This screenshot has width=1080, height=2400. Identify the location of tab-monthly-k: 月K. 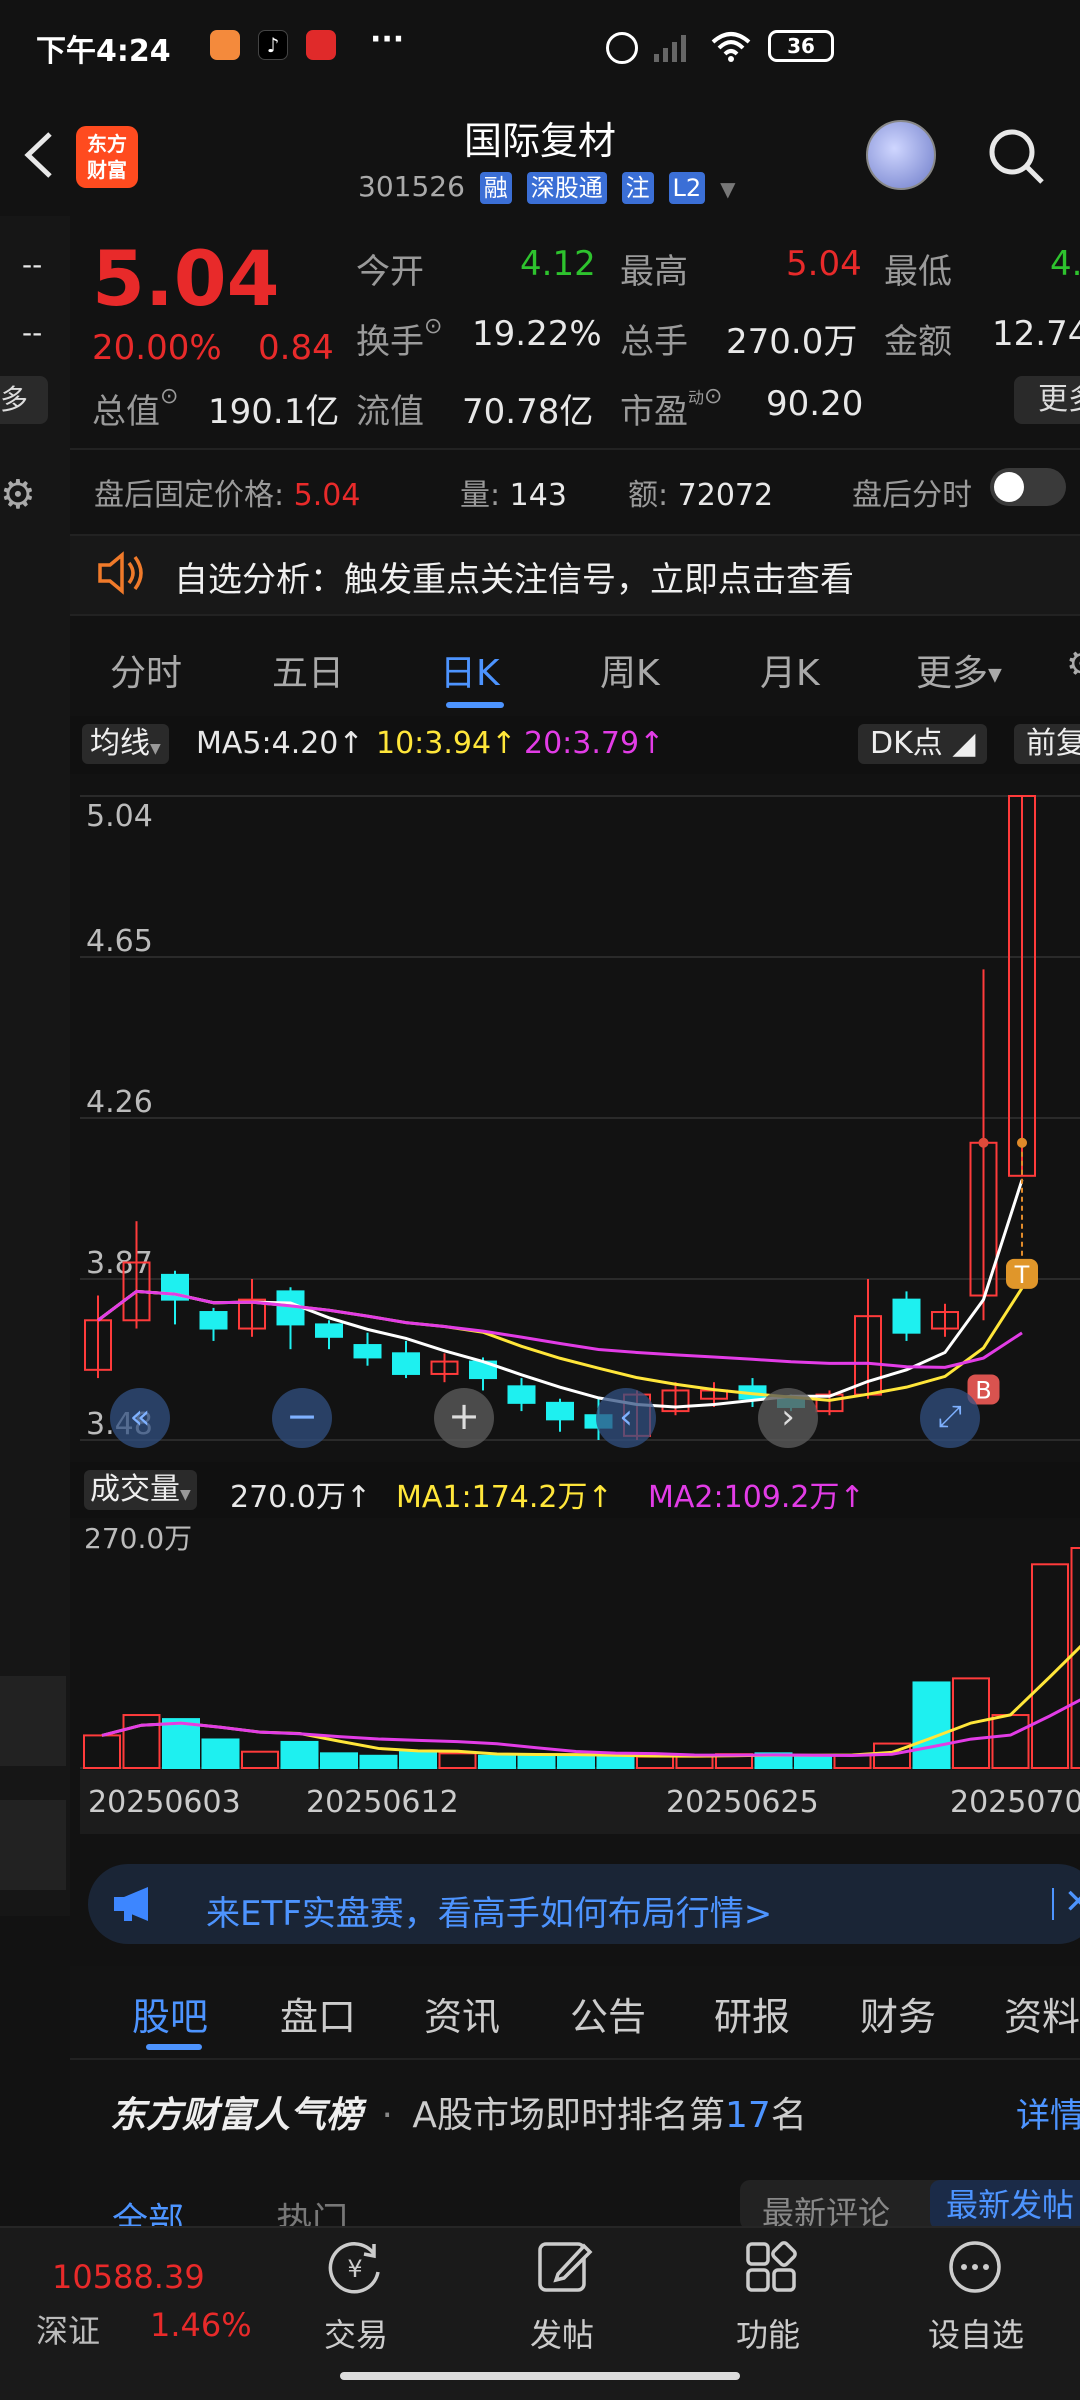
(790, 670).